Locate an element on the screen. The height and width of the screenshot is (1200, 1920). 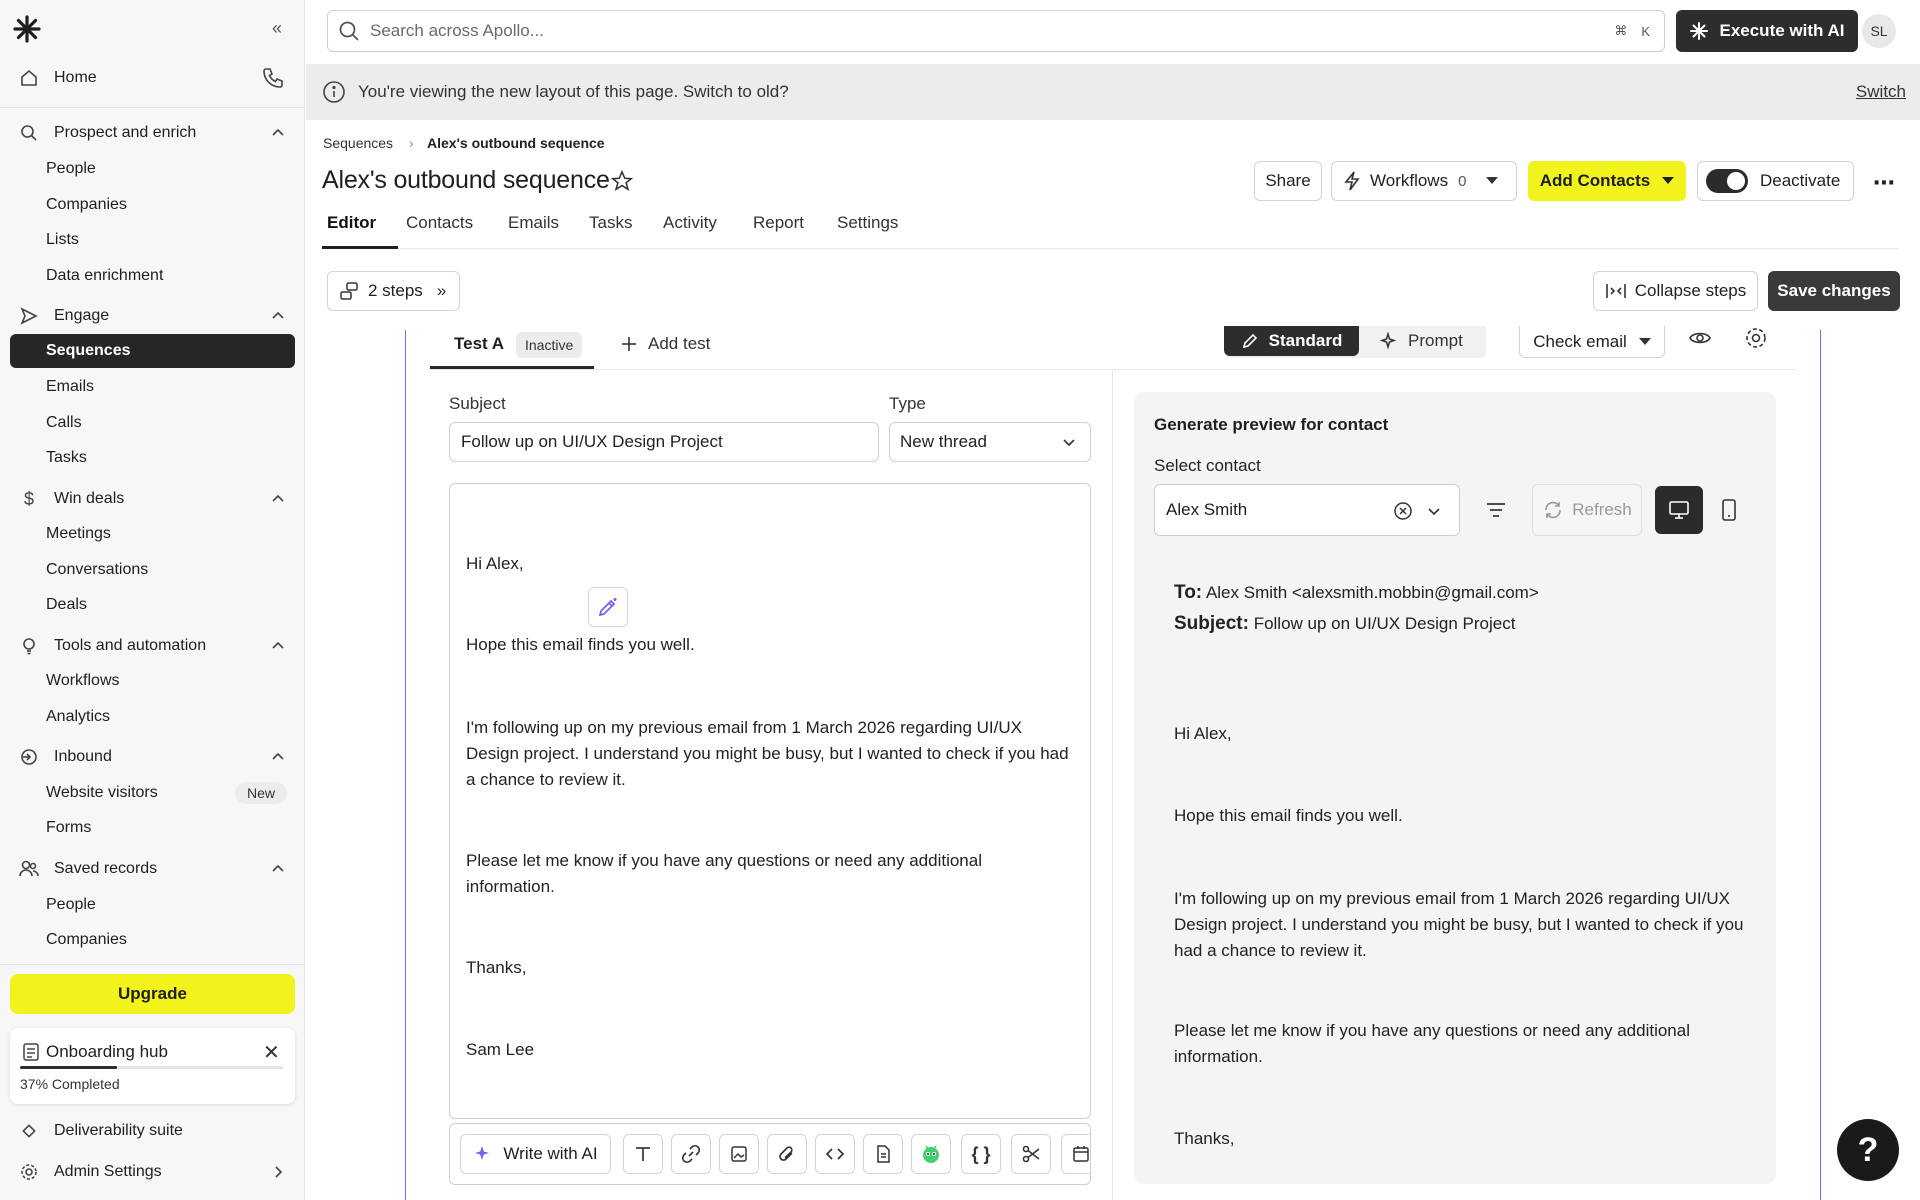
text-format-icon is located at coordinates (643, 1154).